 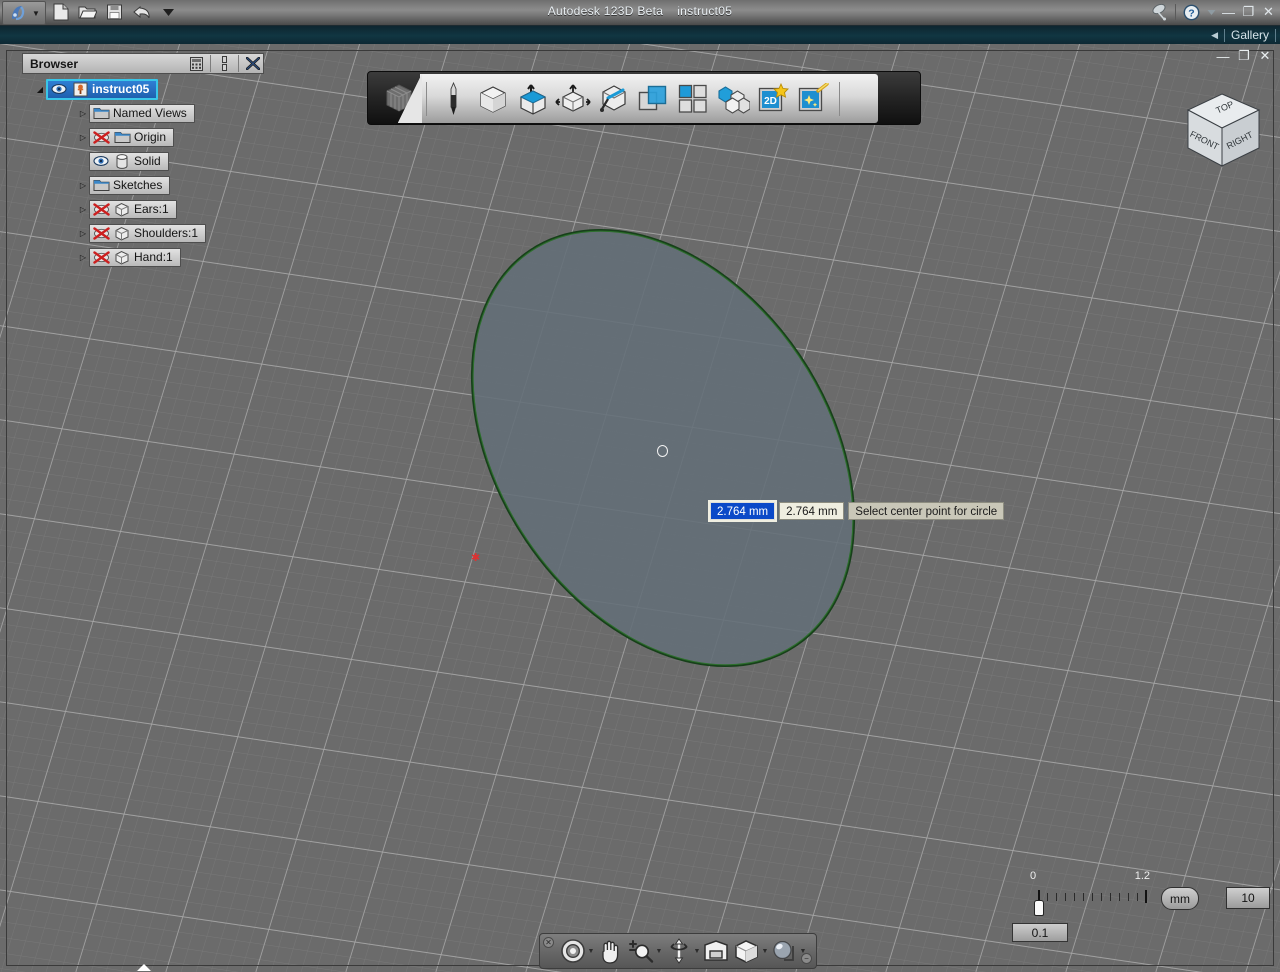 What do you see at coordinates (591, 951) in the screenshot?
I see `orbit-dropdown-caret-icon: ▼` at bounding box center [591, 951].